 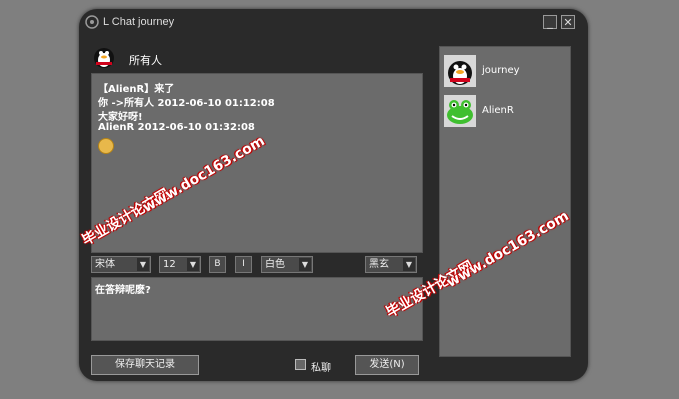 I want to click on close-button: ✕, so click(x=568, y=22).